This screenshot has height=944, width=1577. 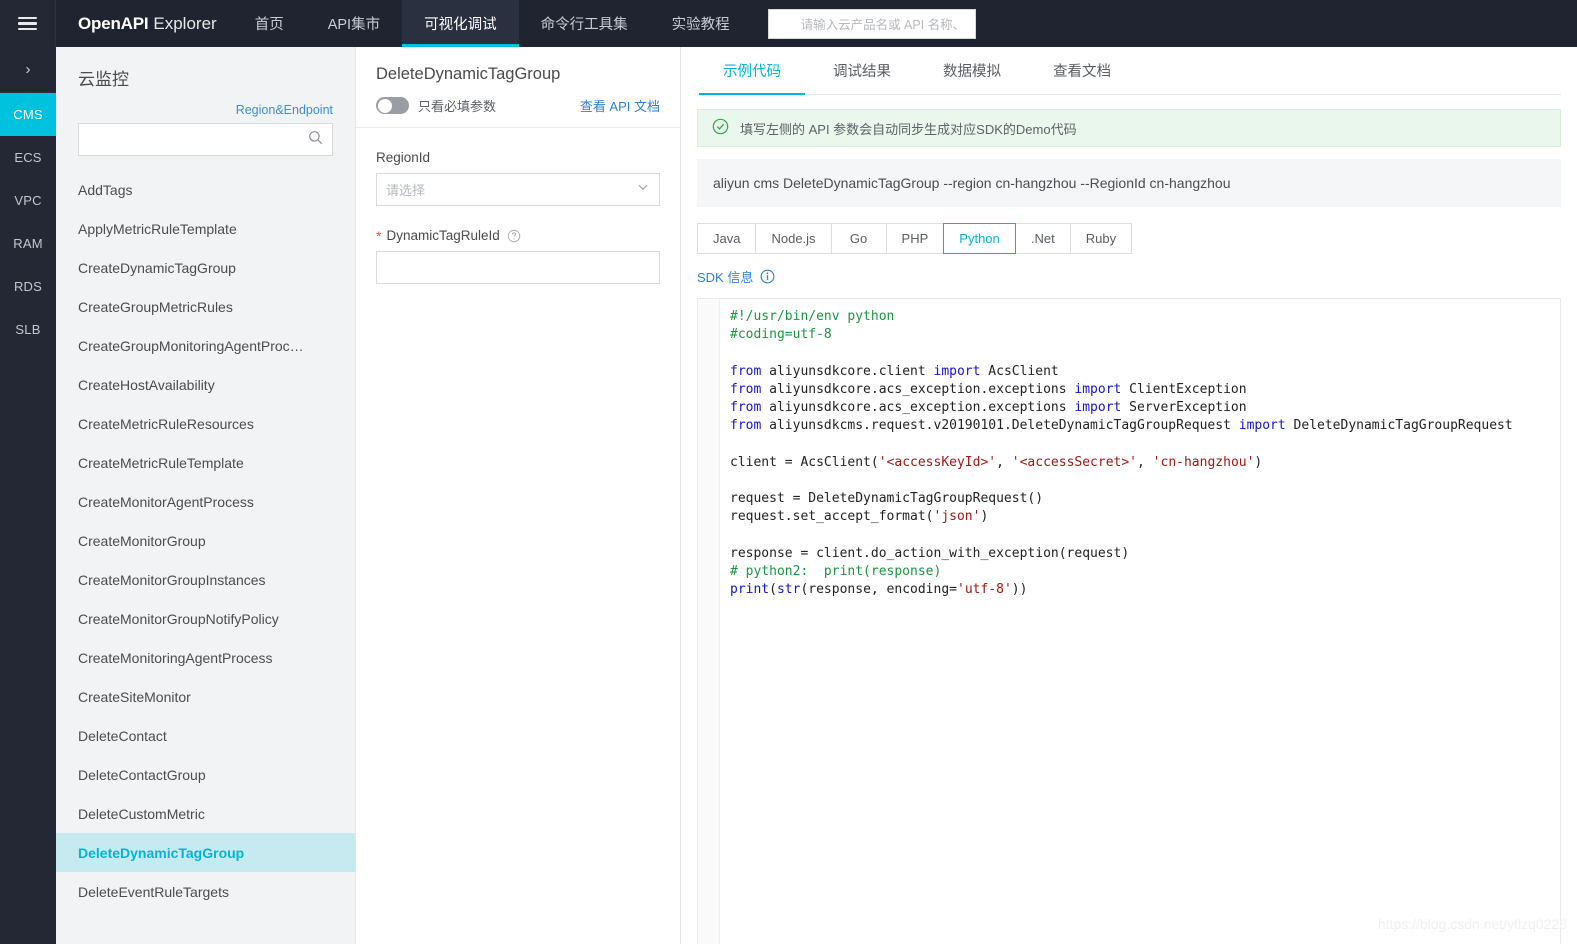 What do you see at coordinates (205, 139) in the screenshot?
I see `api-search-box` at bounding box center [205, 139].